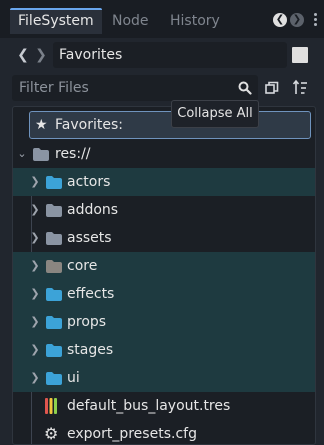  What do you see at coordinates (93, 210) in the screenshot?
I see `tree-item-label: addons` at bounding box center [93, 210].